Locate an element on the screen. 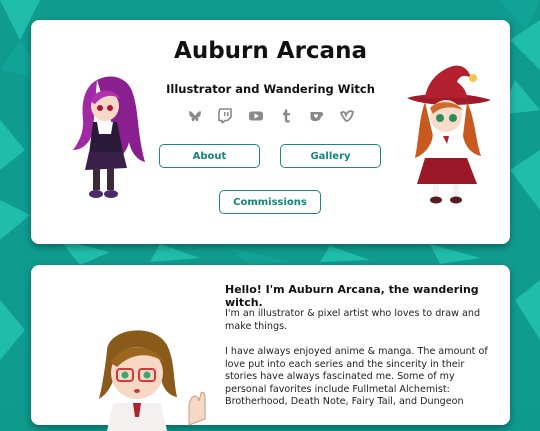  twitch-icon is located at coordinates (225, 116).